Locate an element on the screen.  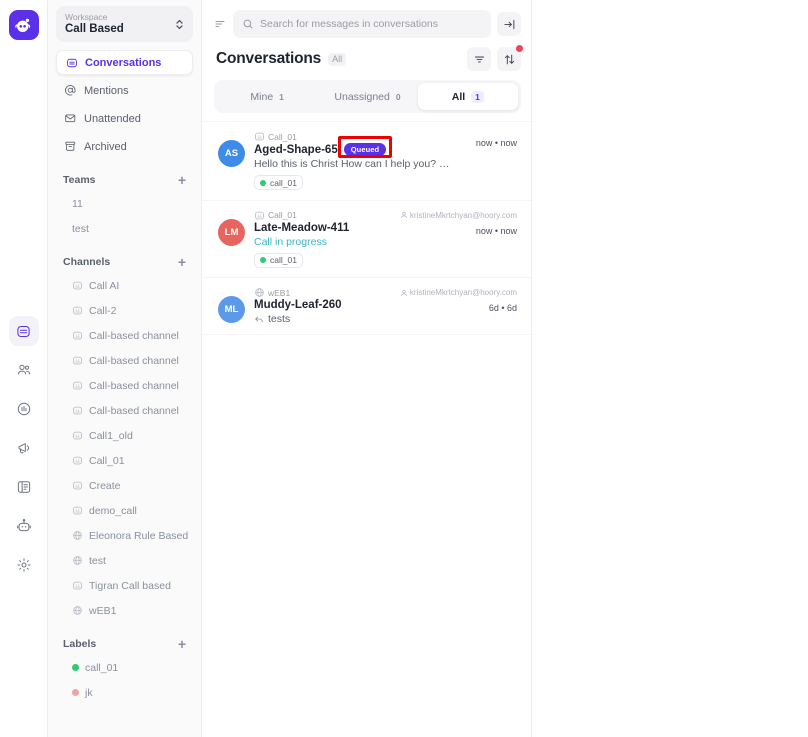
tab-label: Unassigned is located at coordinates (362, 96).